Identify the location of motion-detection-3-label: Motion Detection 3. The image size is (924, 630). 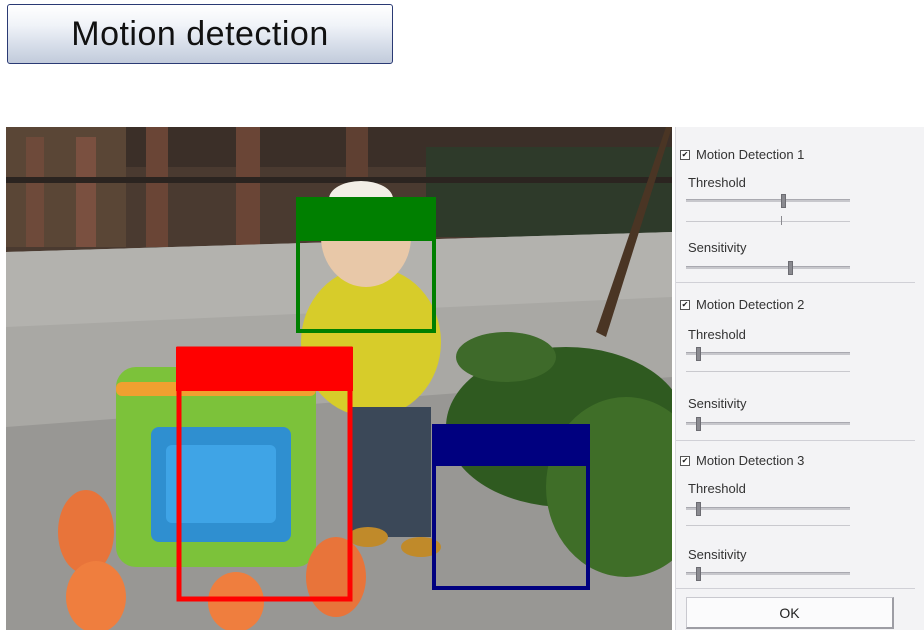
(750, 460).